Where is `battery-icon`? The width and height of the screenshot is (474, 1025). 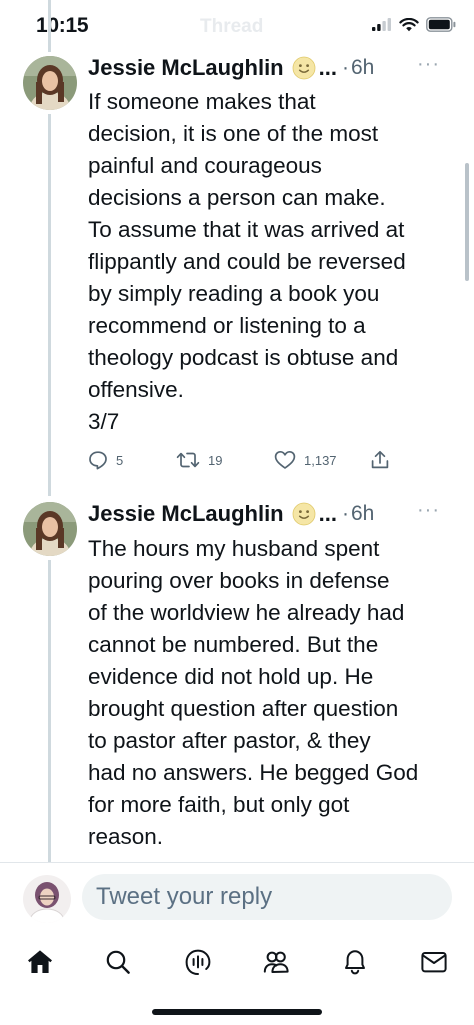 battery-icon is located at coordinates (441, 24).